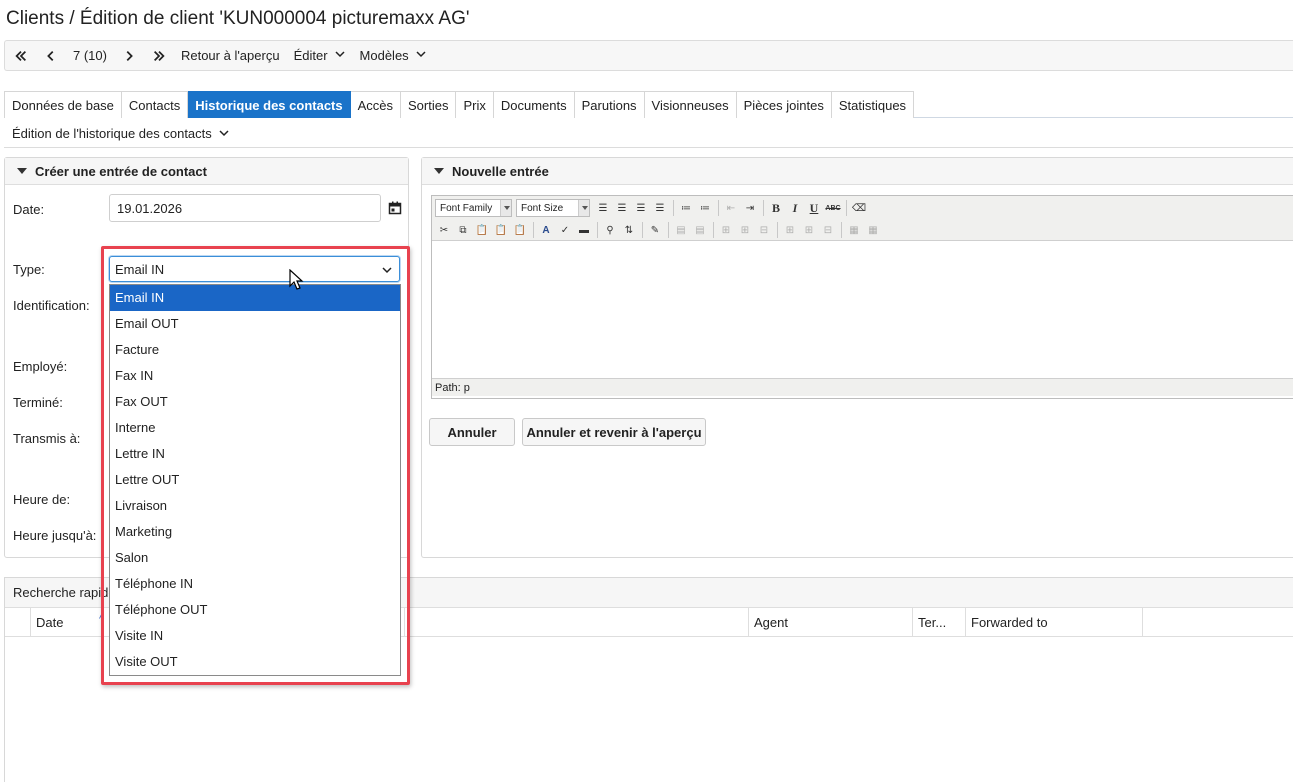 This screenshot has height=782, width=1293. I want to click on type-option: Téléphone OUT, so click(255, 610).